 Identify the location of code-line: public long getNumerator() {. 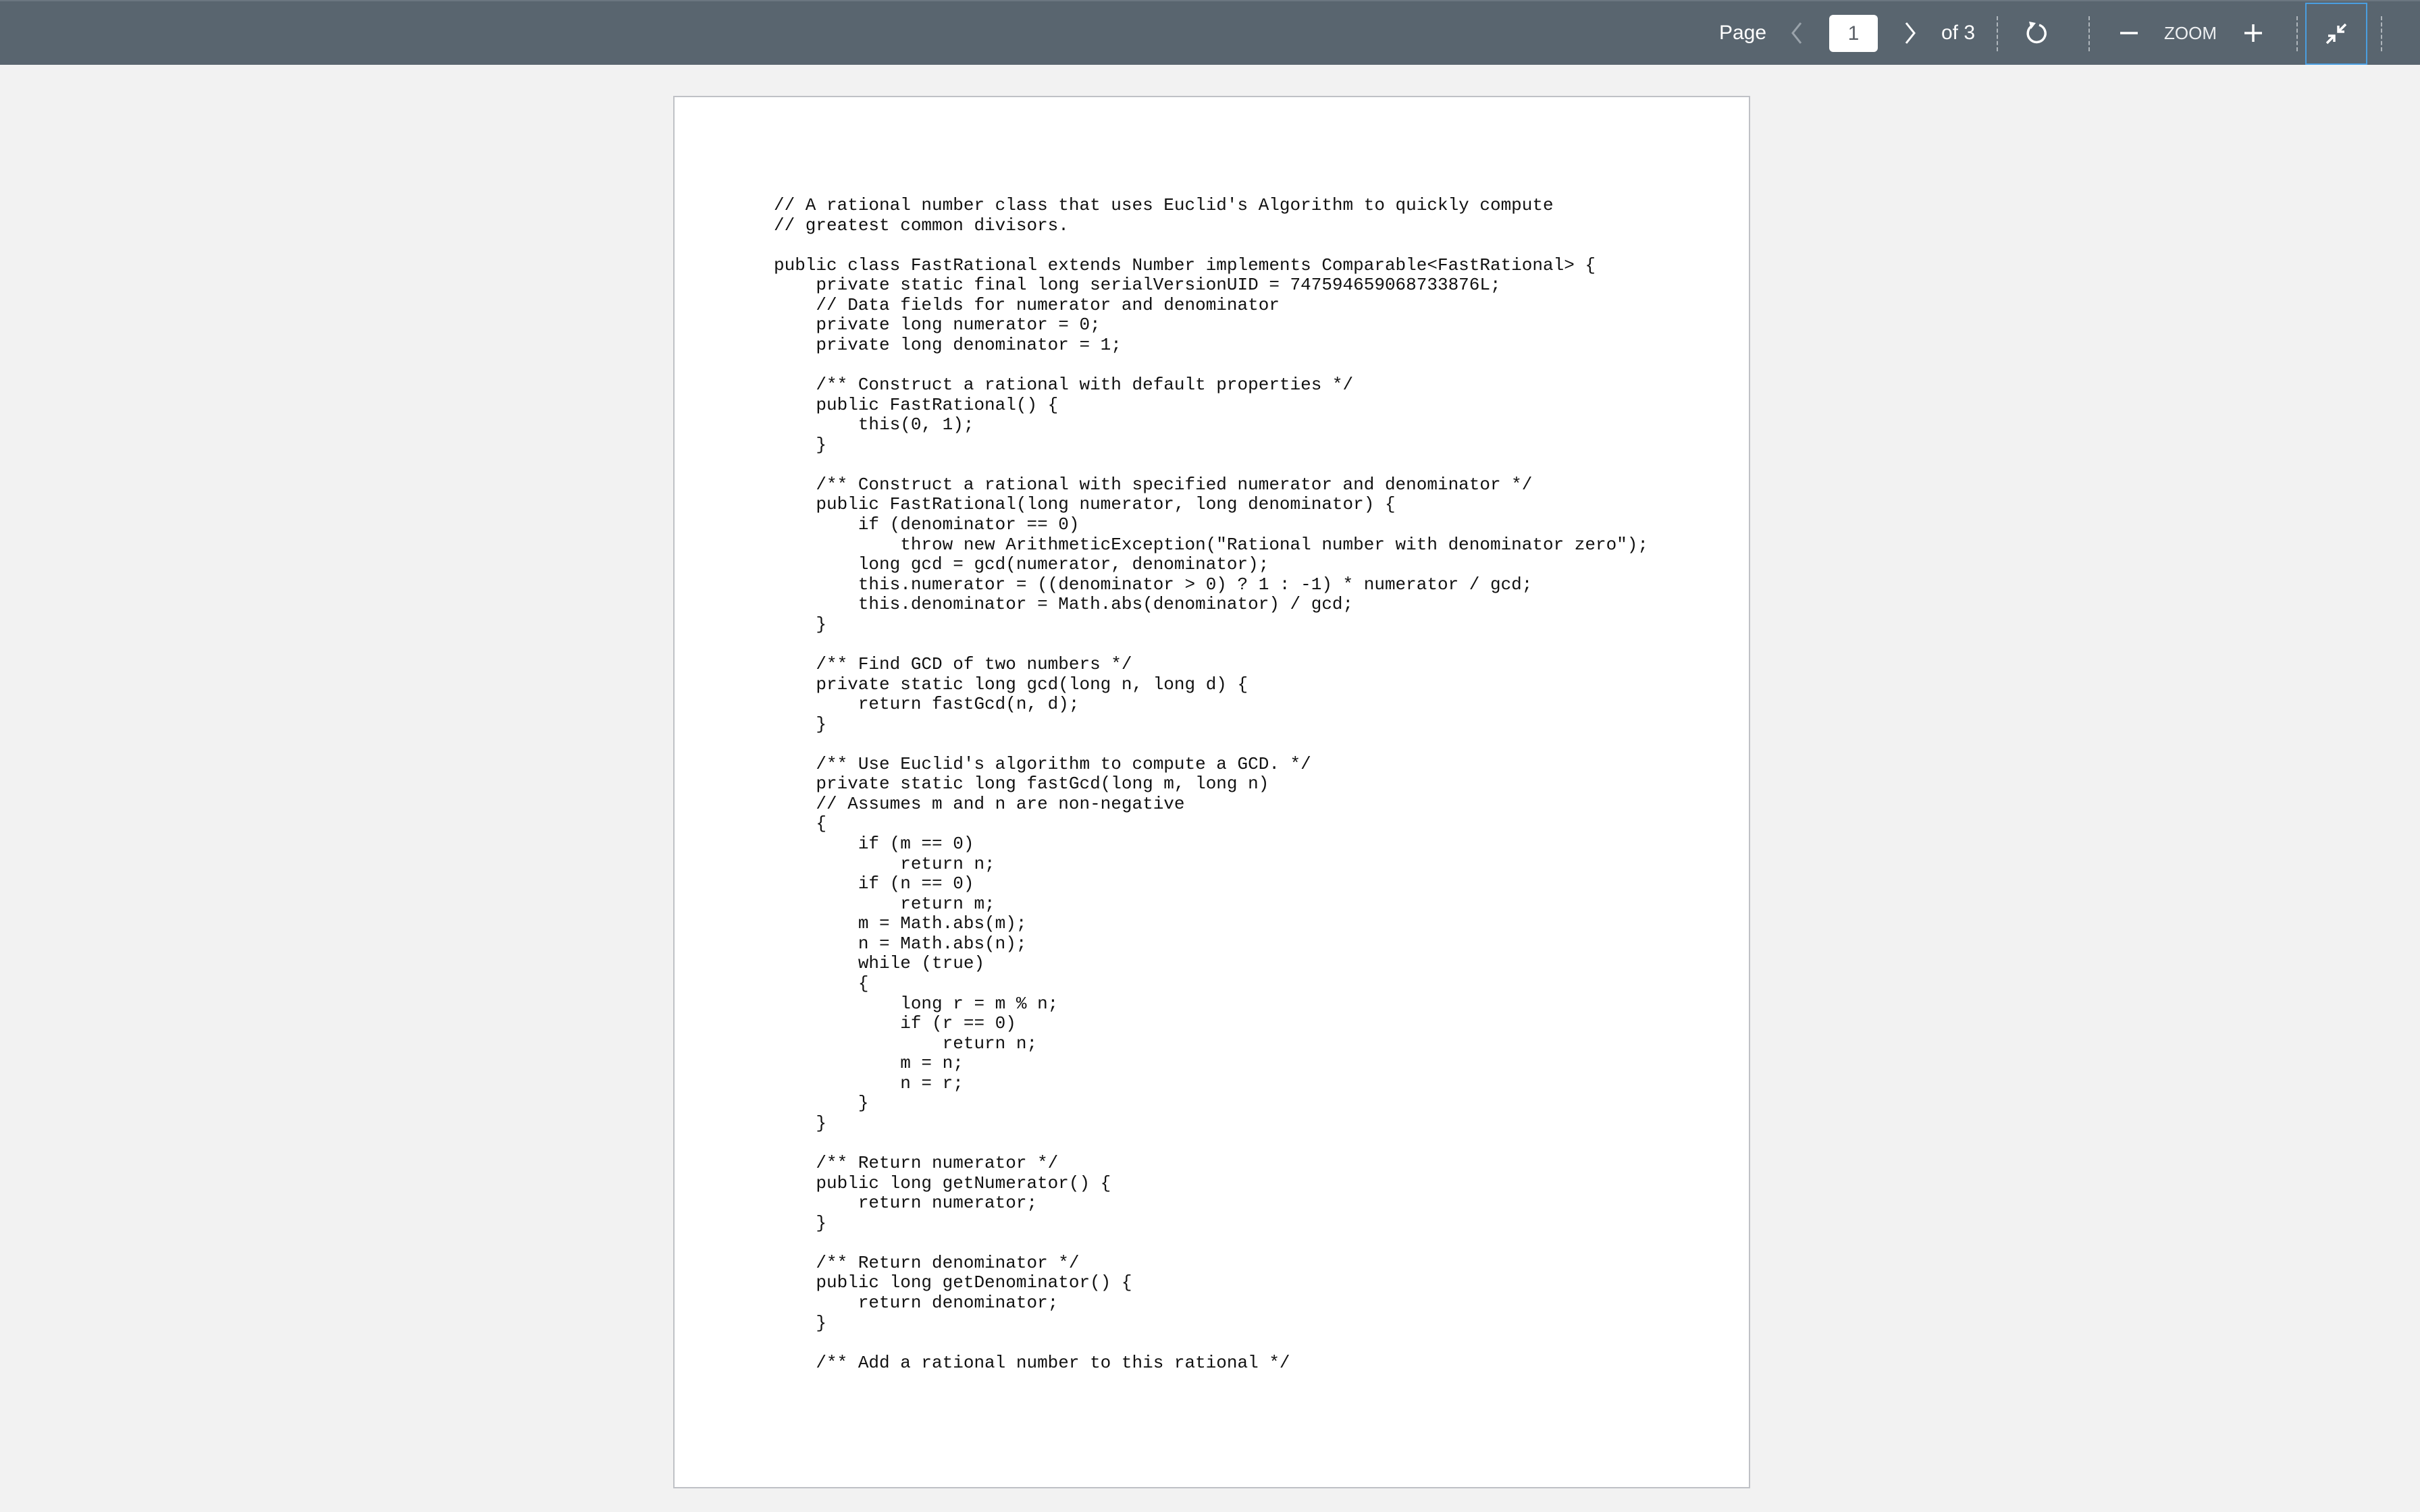
(942, 1182).